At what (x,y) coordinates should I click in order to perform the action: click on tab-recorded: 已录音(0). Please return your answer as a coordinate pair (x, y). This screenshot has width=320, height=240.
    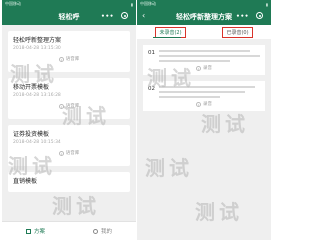
    Looking at the image, I should click on (237, 32).